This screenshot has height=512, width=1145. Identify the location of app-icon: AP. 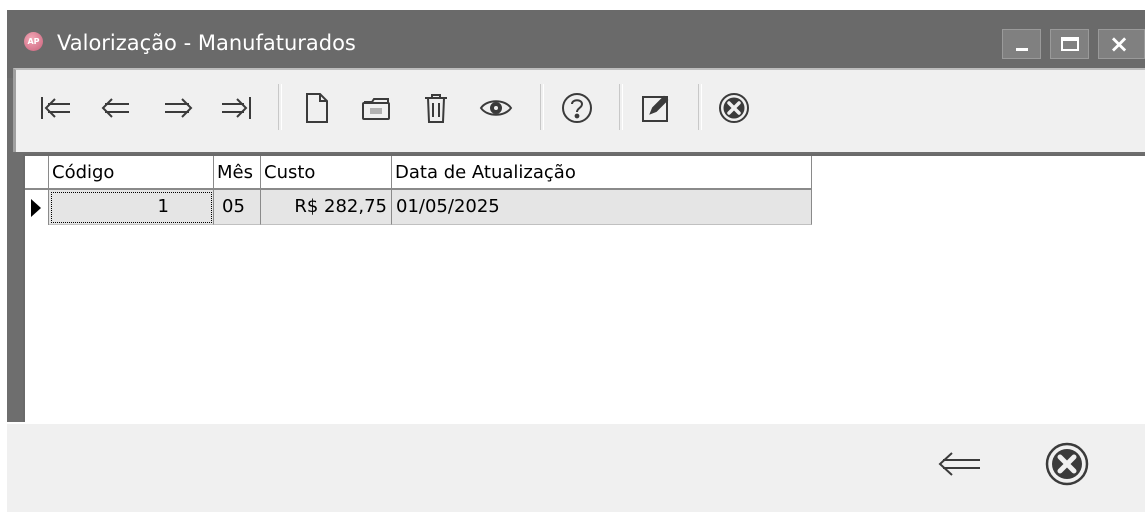
(33, 41).